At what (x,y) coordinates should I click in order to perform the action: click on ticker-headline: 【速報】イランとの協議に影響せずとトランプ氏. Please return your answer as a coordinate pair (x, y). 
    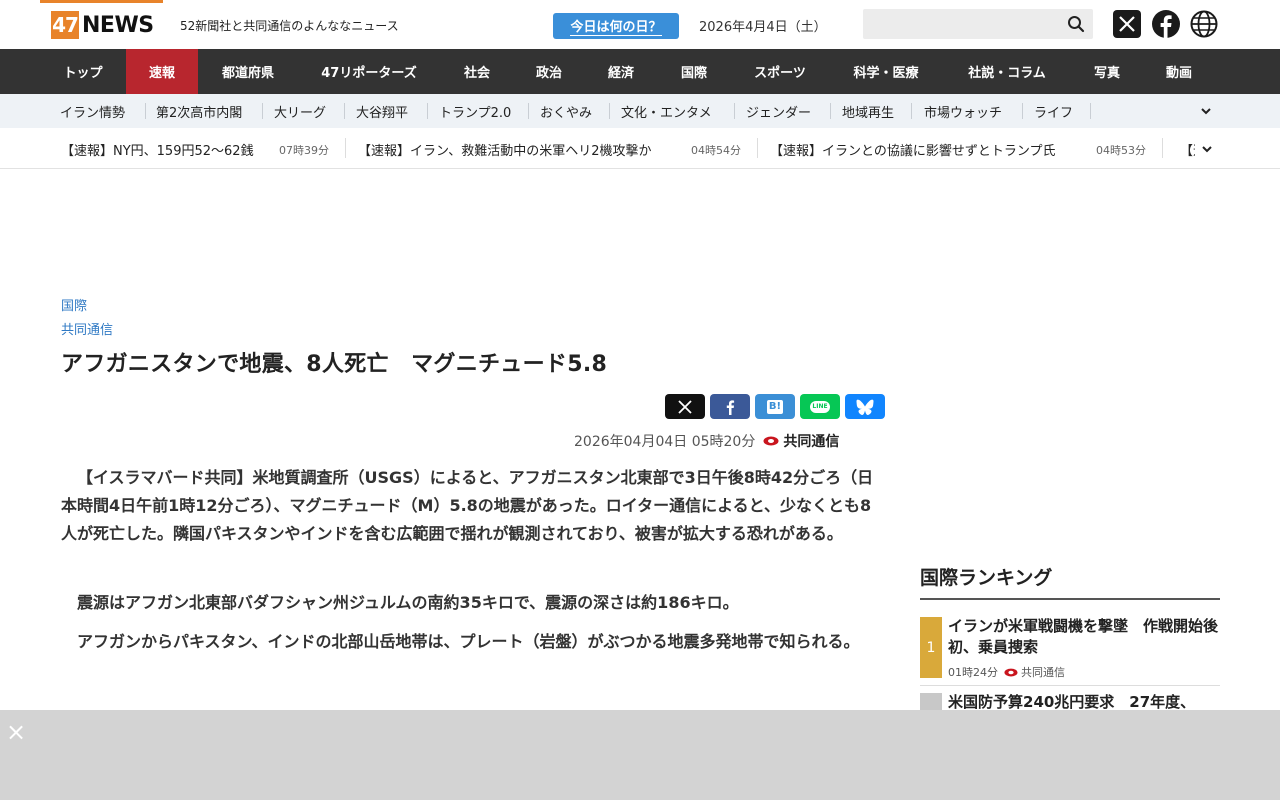
    Looking at the image, I should click on (912, 149).